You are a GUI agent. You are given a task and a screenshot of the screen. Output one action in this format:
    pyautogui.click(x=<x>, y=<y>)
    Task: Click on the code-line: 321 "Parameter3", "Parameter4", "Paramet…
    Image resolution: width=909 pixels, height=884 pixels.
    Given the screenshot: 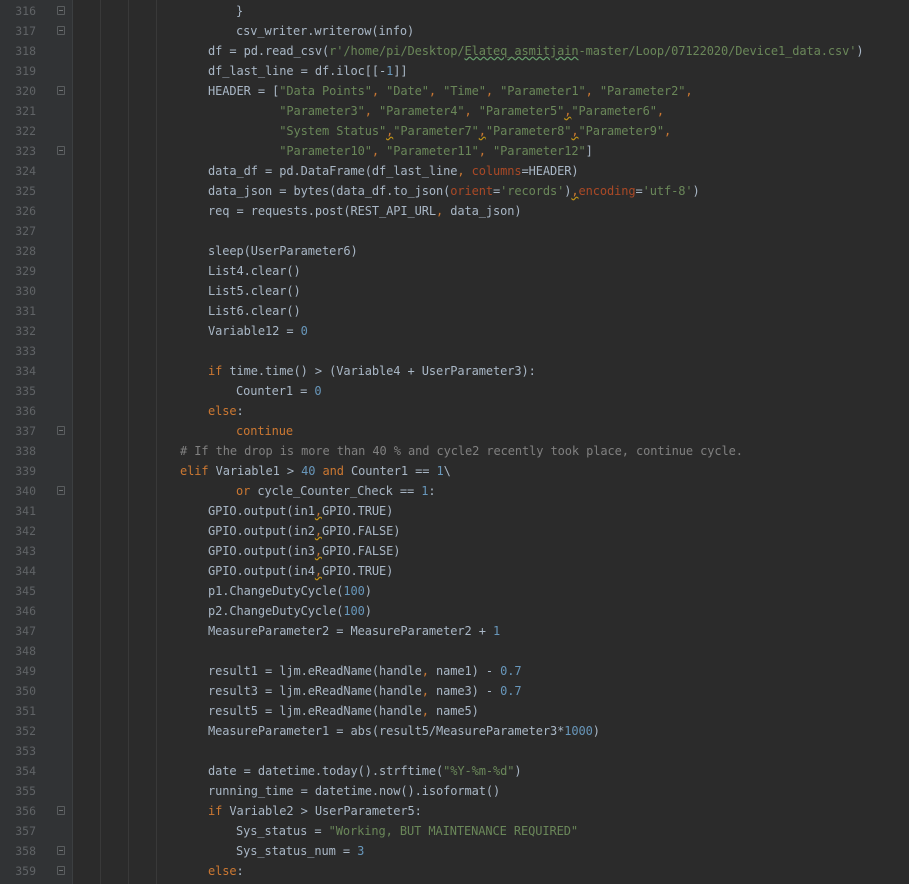 What is the action you would take?
    pyautogui.click(x=454, y=111)
    